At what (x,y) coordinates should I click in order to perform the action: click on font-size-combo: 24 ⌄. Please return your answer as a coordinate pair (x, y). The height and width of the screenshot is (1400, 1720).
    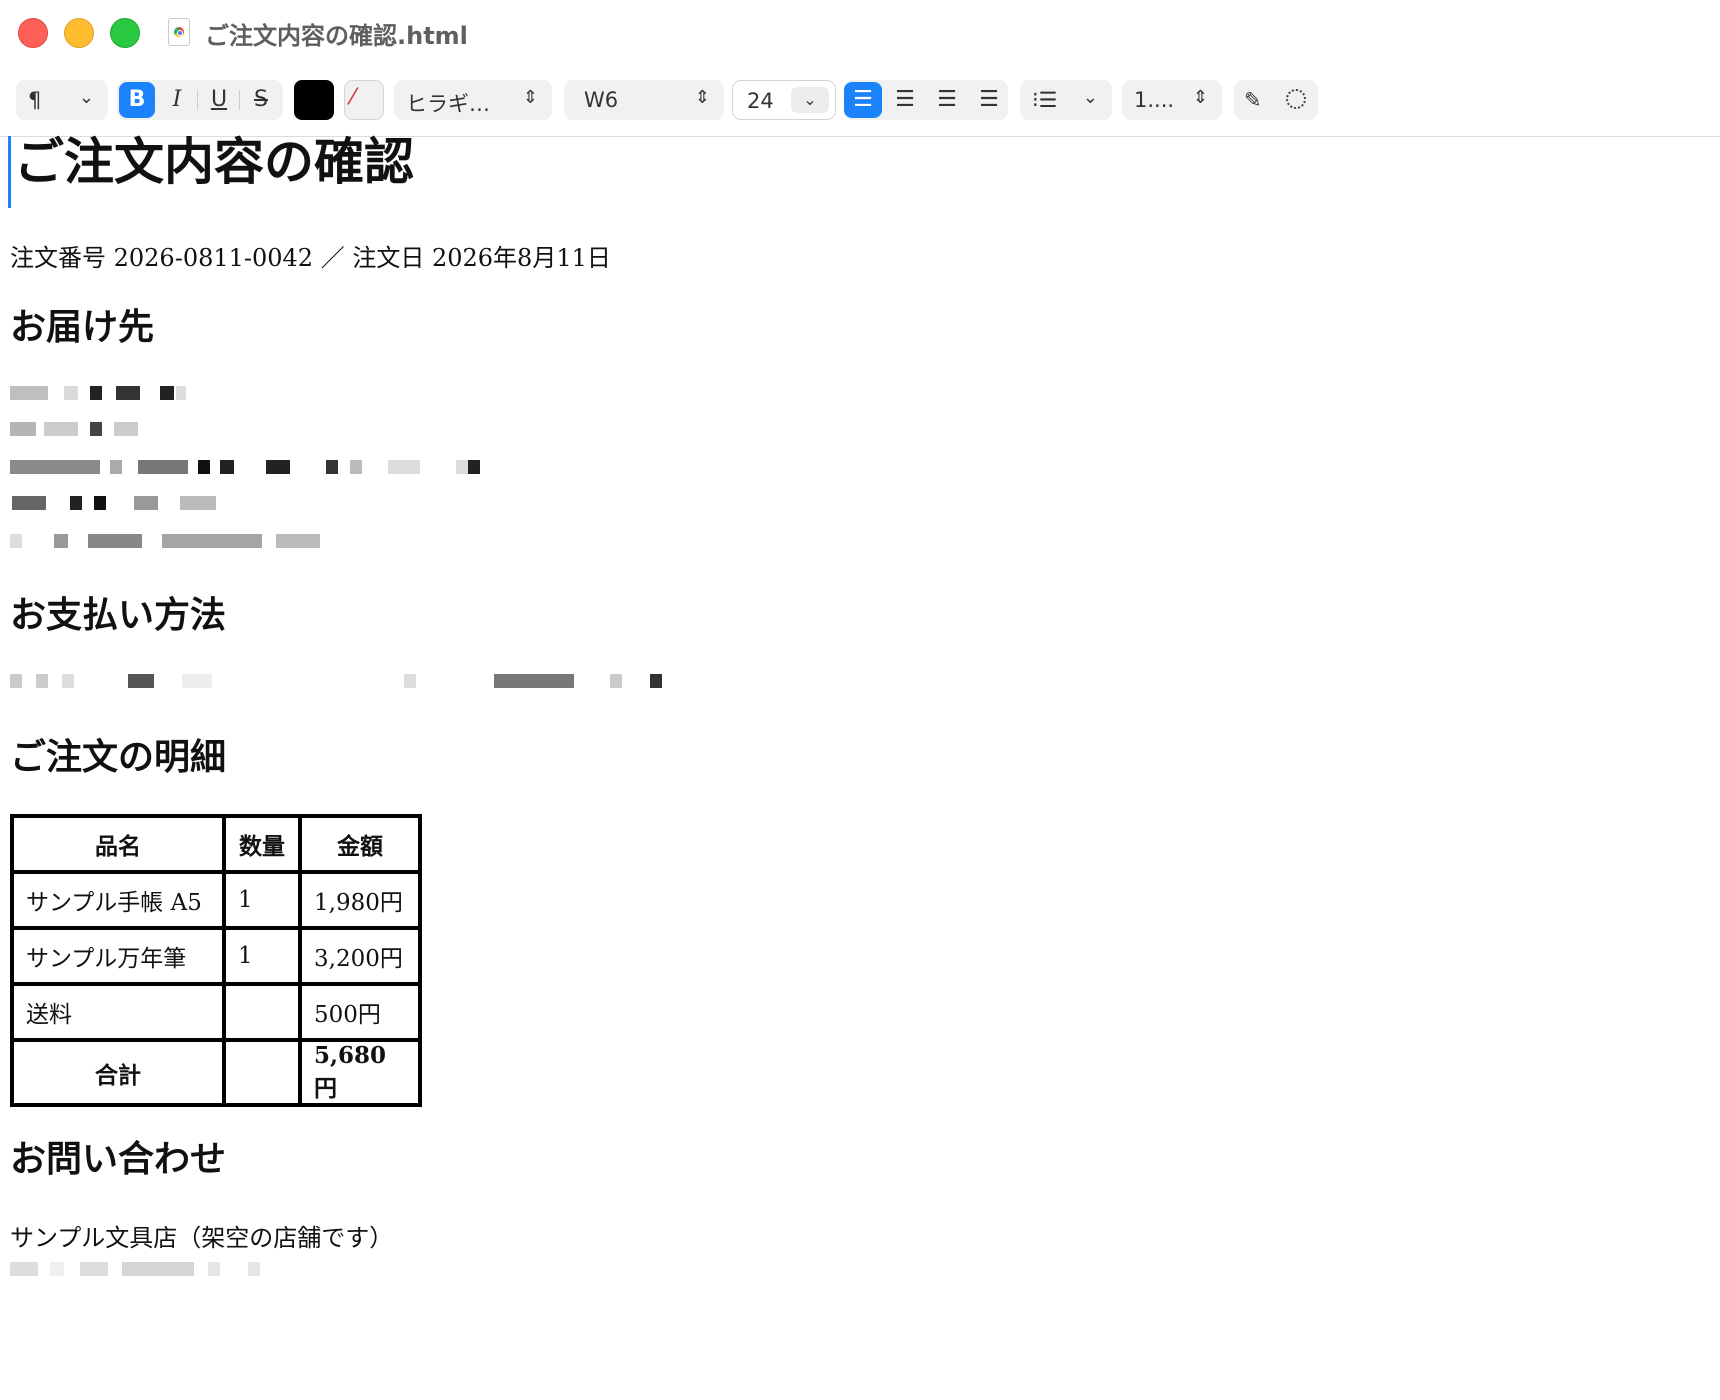
    Looking at the image, I should click on (784, 100).